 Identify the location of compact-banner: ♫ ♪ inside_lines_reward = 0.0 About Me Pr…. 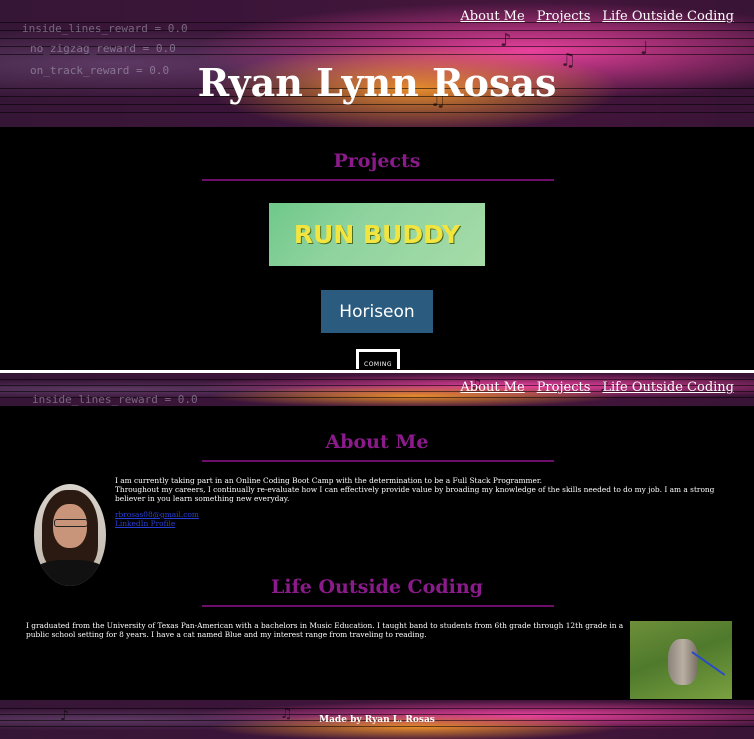
(377, 389).